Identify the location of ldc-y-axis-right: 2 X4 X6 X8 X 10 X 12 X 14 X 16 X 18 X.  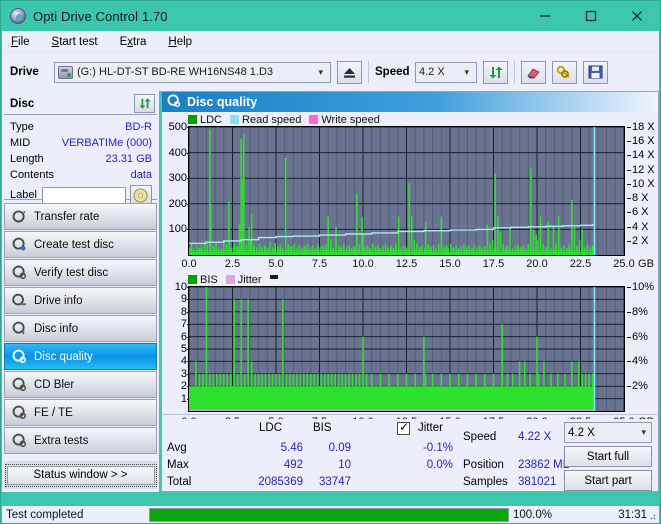
(644, 189).